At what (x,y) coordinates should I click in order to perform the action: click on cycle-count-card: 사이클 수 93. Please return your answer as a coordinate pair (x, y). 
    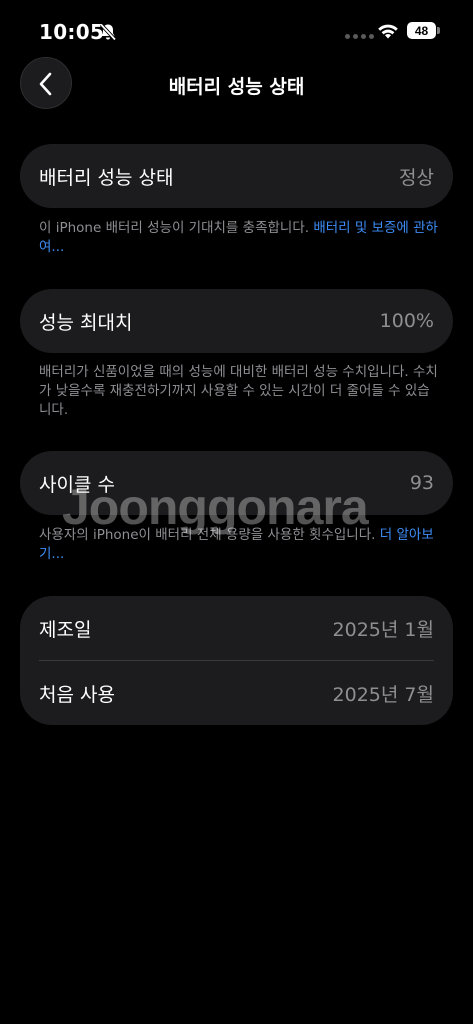
    Looking at the image, I should click on (236, 483).